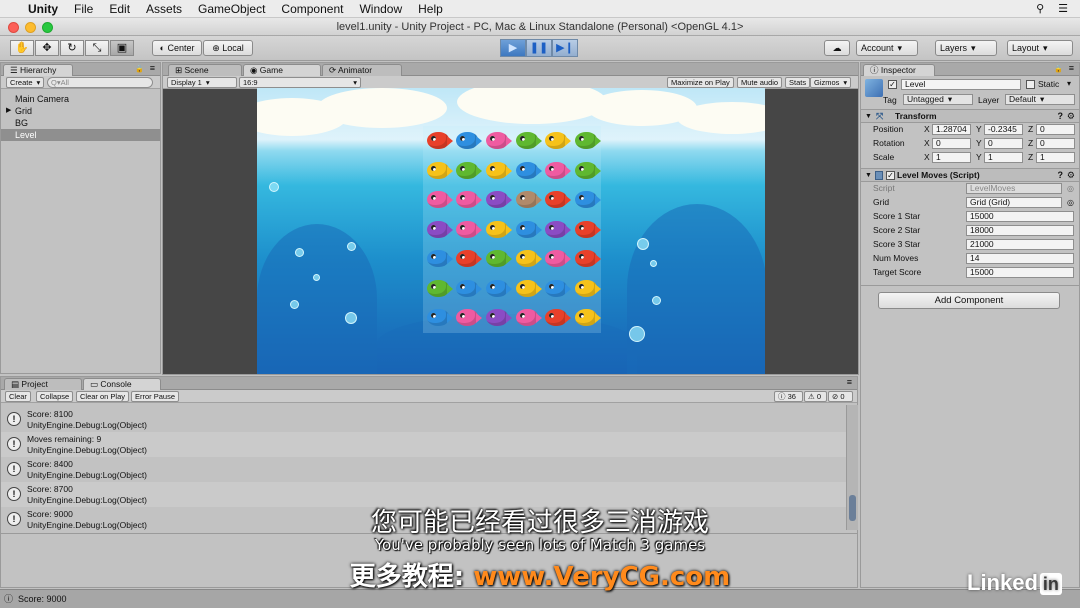  What do you see at coordinates (83, 9) in the screenshot?
I see `menu-file: File` at bounding box center [83, 9].